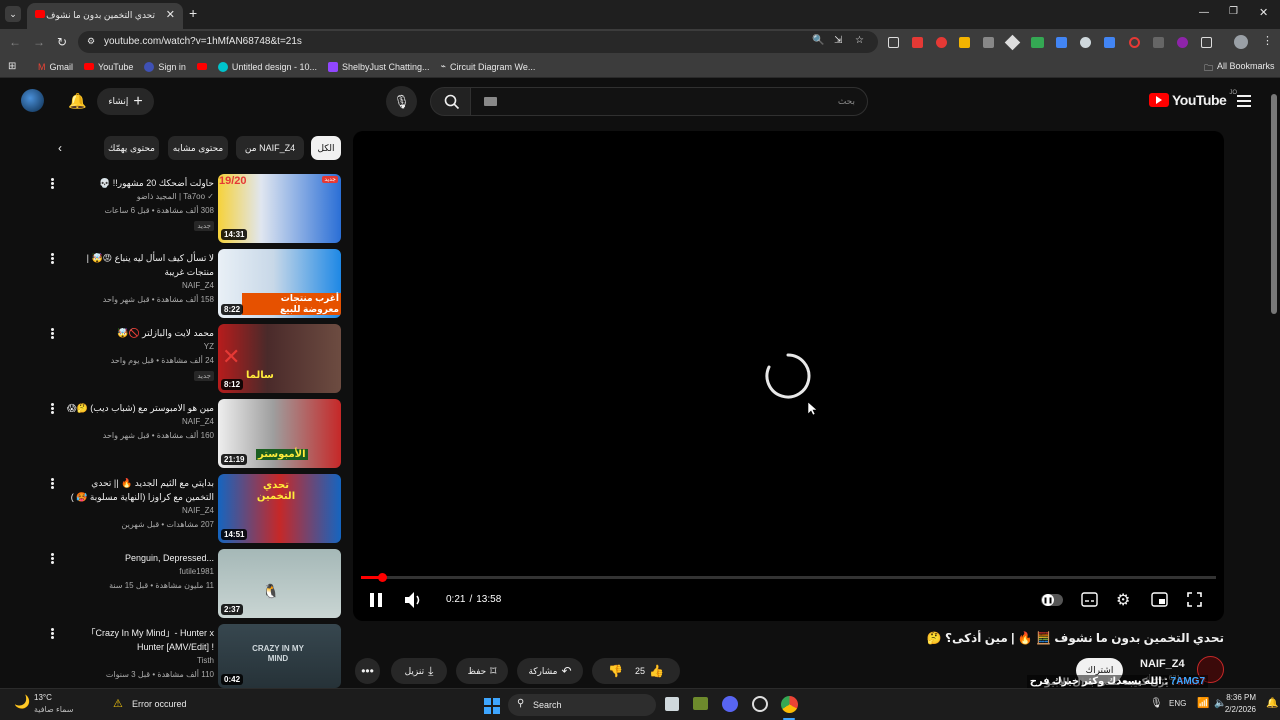 Image resolution: width=1280 pixels, height=720 pixels. What do you see at coordinates (582, 705) in the screenshot?
I see `taskbar-search-box: ⚲ Search` at bounding box center [582, 705].